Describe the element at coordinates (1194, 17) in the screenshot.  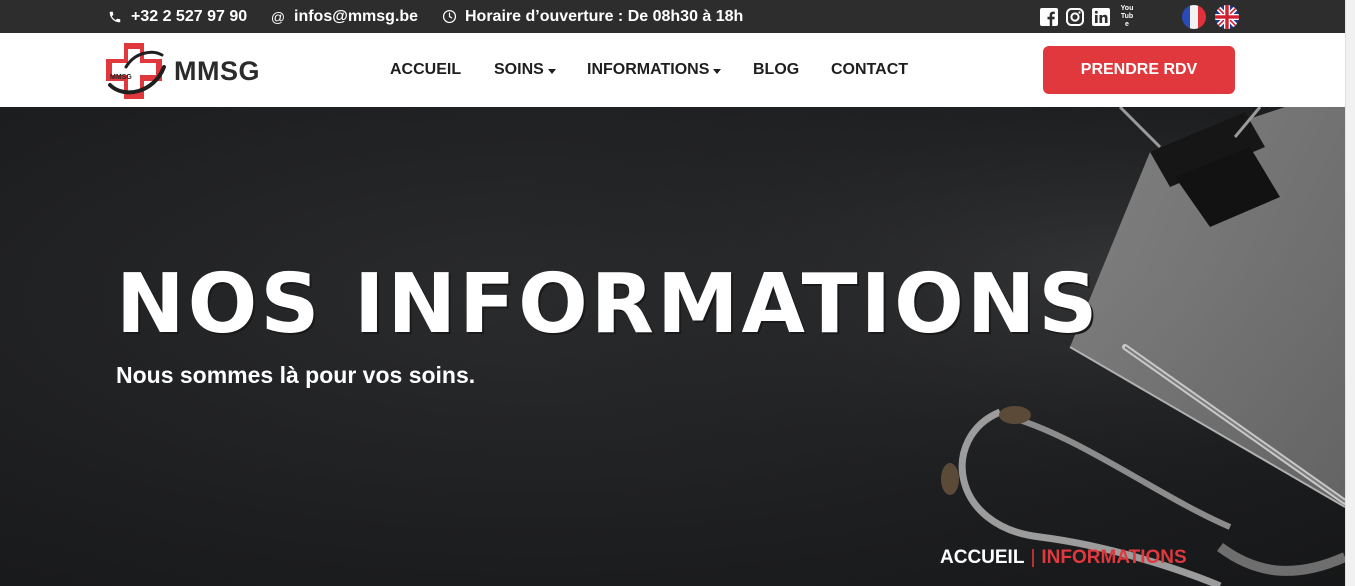
I see `fr-flag-icon` at that location.